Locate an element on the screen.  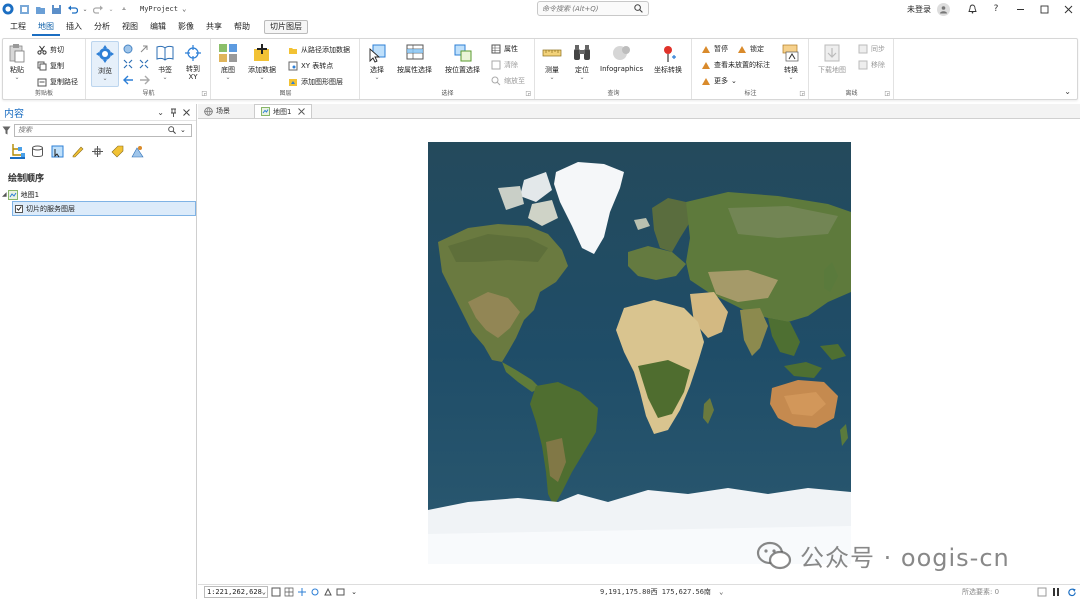
measure-button: 测量 ⌄ is located at coordinates (552, 62).